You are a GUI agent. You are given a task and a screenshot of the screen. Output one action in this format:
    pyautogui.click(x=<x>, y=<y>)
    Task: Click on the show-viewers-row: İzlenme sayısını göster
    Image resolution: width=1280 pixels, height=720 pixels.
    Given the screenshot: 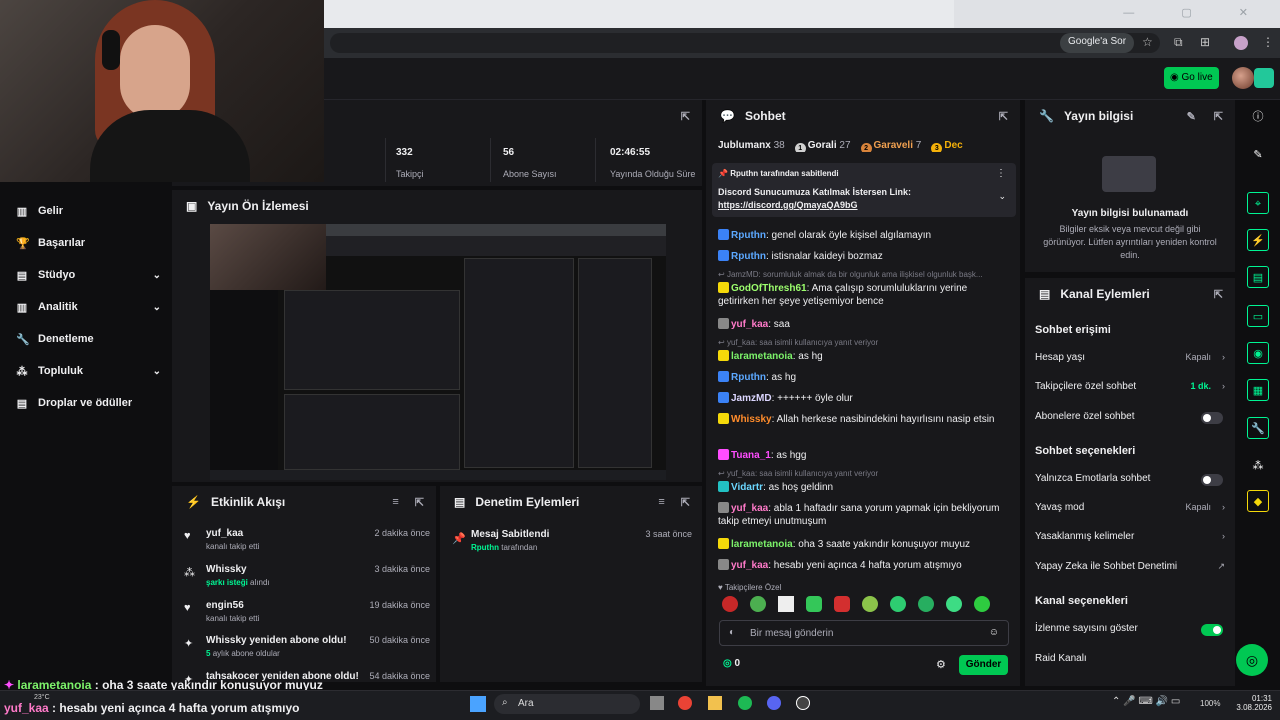 What is the action you would take?
    pyautogui.click(x=1130, y=631)
    